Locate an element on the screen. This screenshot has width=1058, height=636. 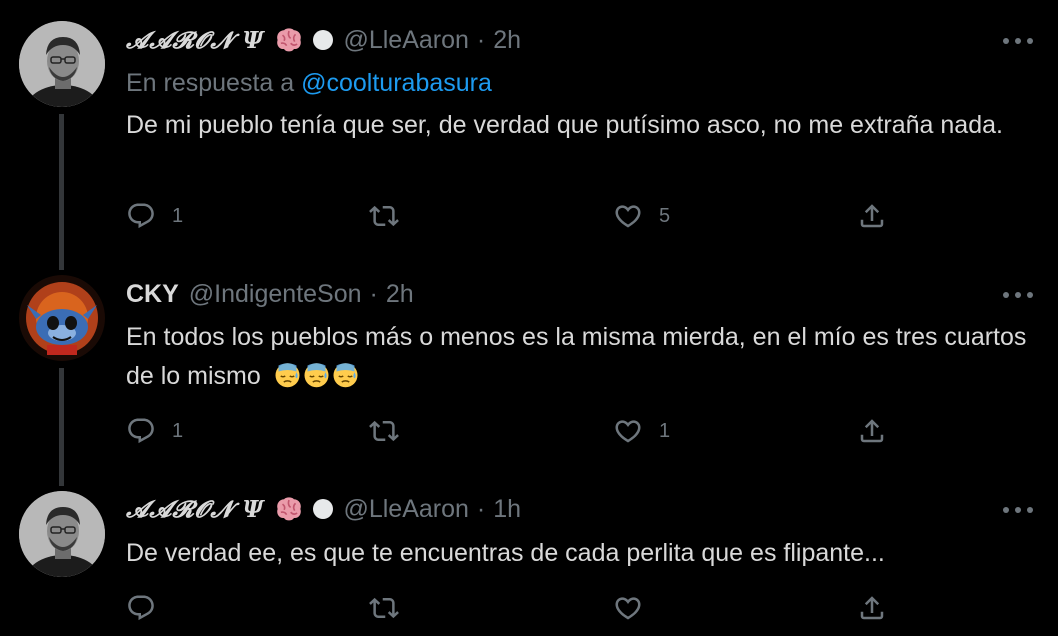
tweet-header: CKY @IndigenteSon · 2h is located at coordinates (270, 294).